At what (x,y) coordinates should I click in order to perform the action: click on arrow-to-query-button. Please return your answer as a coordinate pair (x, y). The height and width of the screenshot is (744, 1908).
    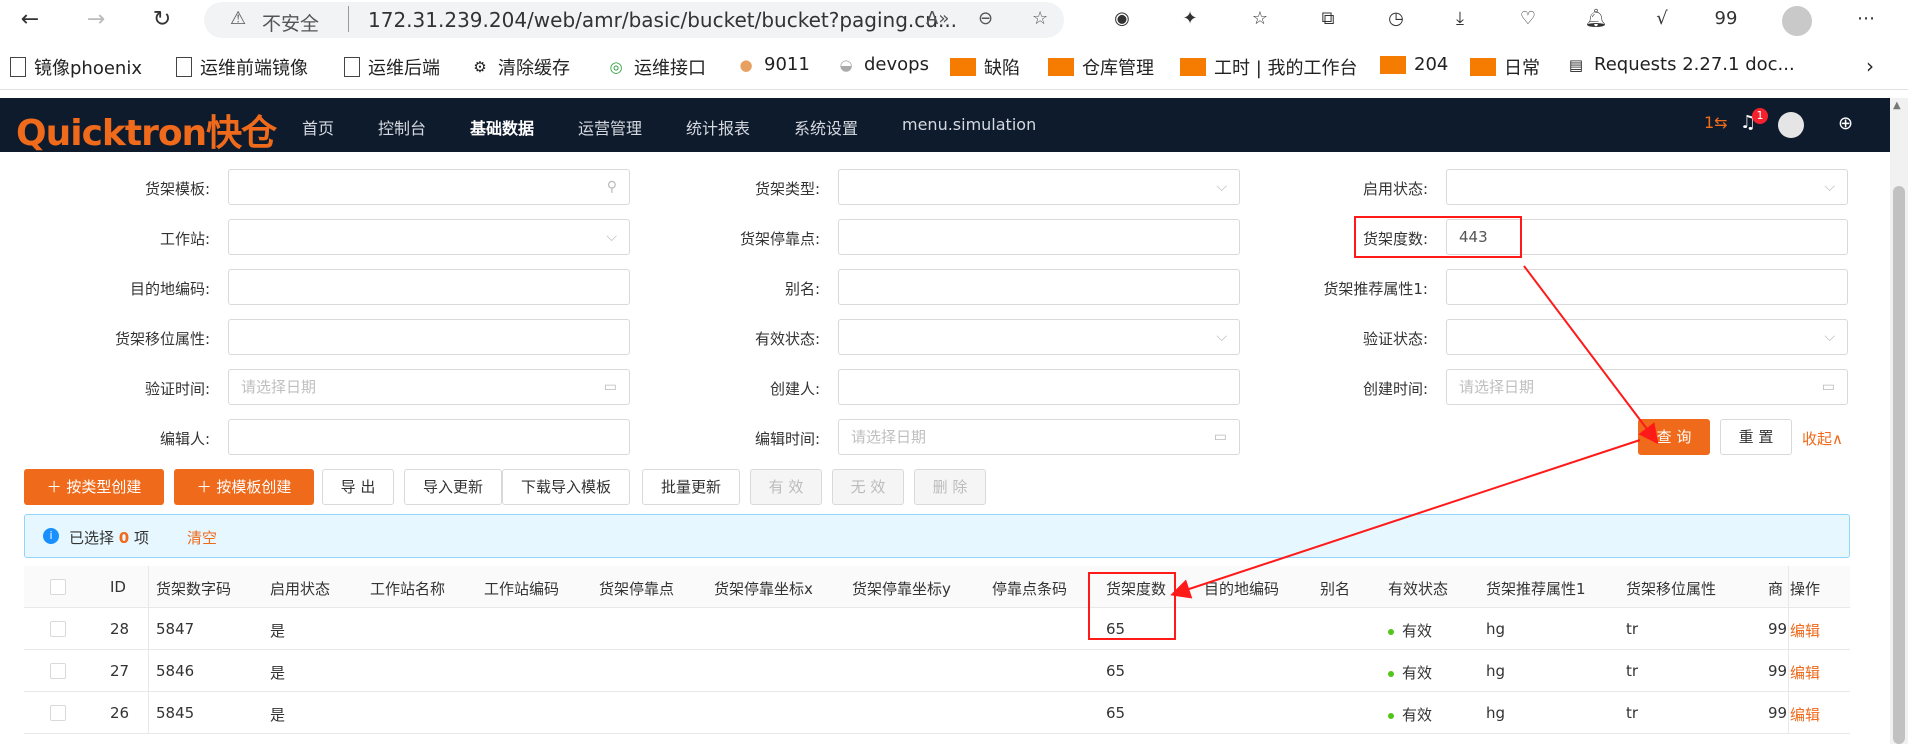
    Looking at the image, I should click on (1591, 355).